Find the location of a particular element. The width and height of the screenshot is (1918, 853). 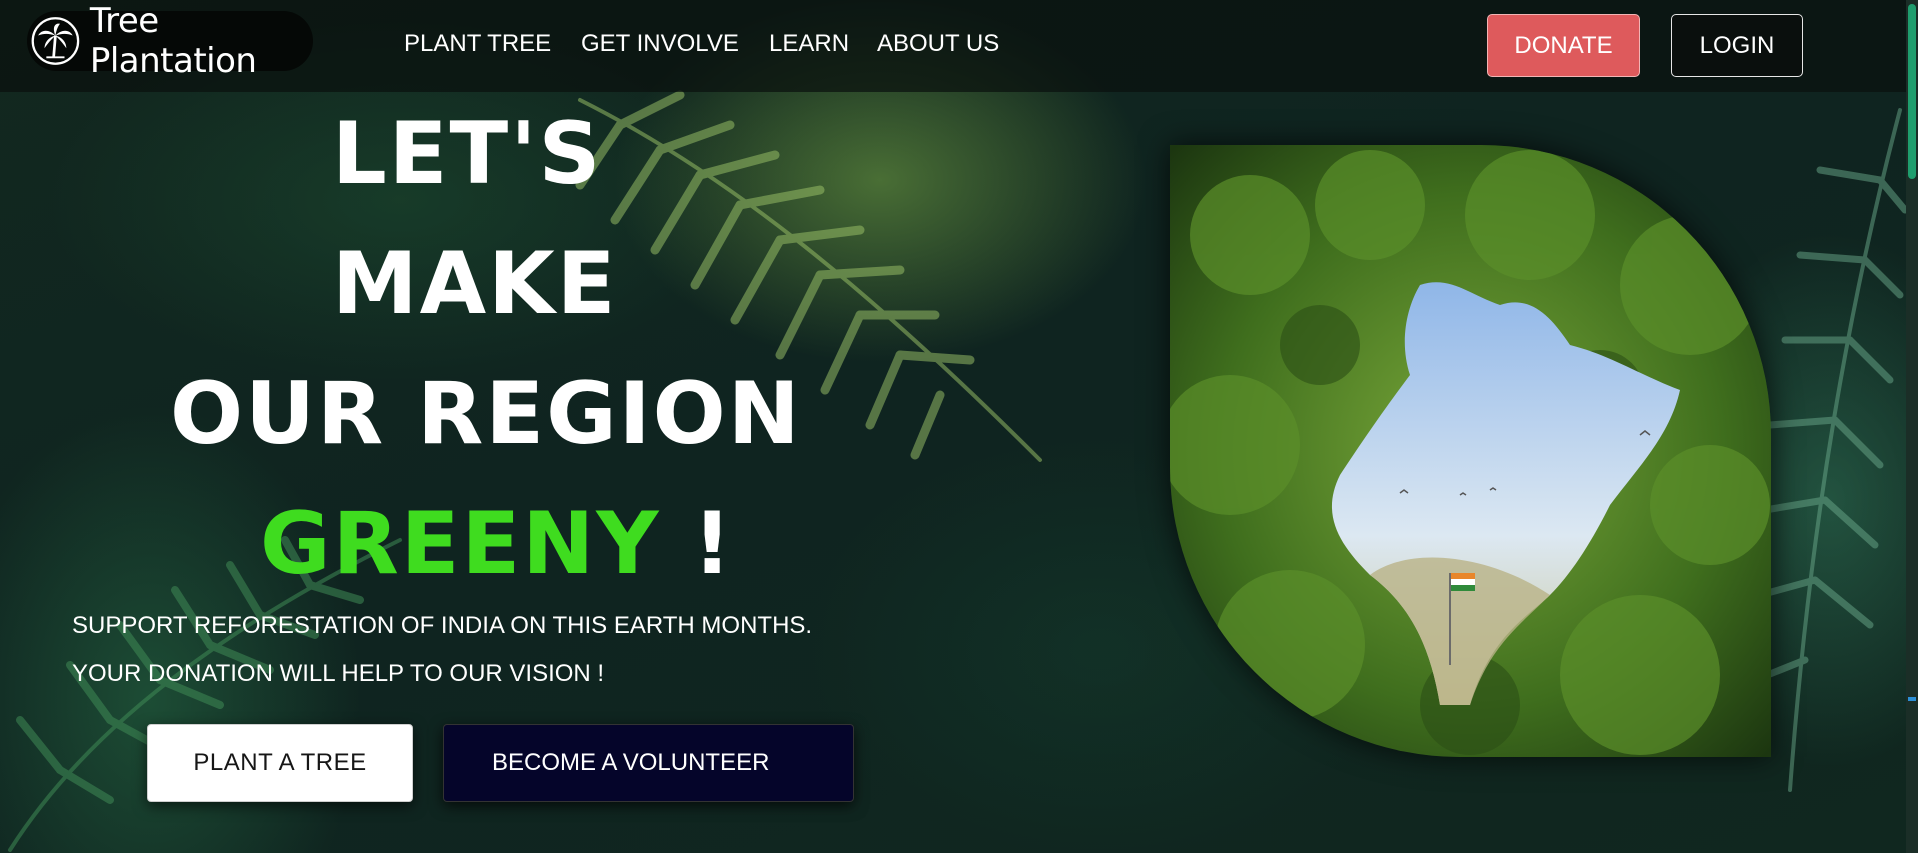

nav-item-about-us: ABOUT US is located at coordinates (938, 44).